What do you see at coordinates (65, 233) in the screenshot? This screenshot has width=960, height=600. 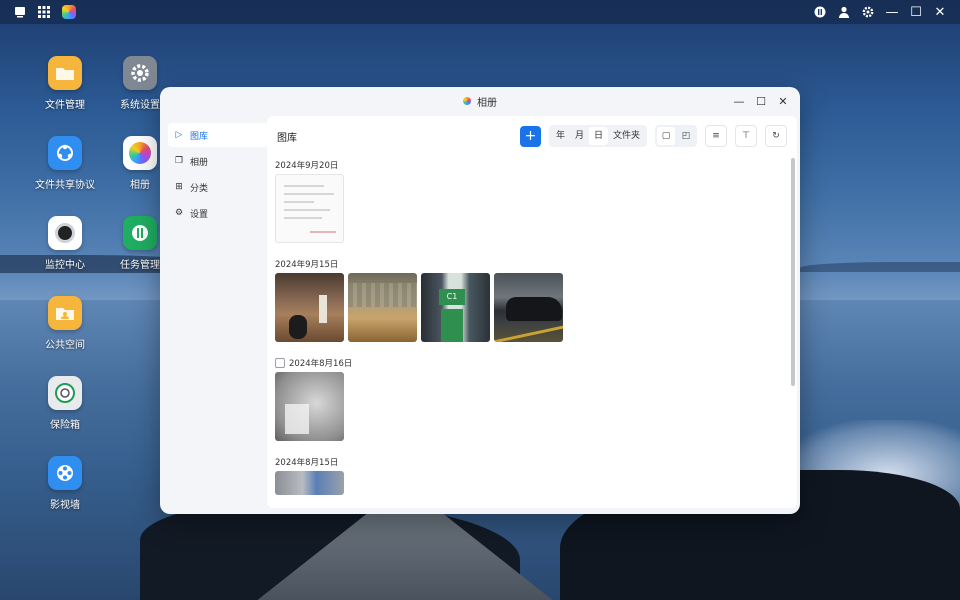 I see `camera-icon` at bounding box center [65, 233].